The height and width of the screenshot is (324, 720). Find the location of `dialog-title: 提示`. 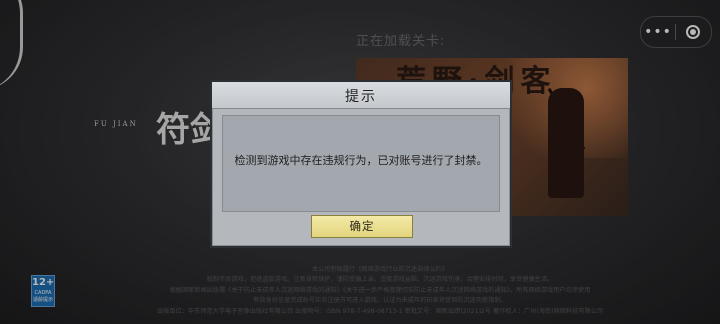

dialog-title: 提示 is located at coordinates (361, 97).